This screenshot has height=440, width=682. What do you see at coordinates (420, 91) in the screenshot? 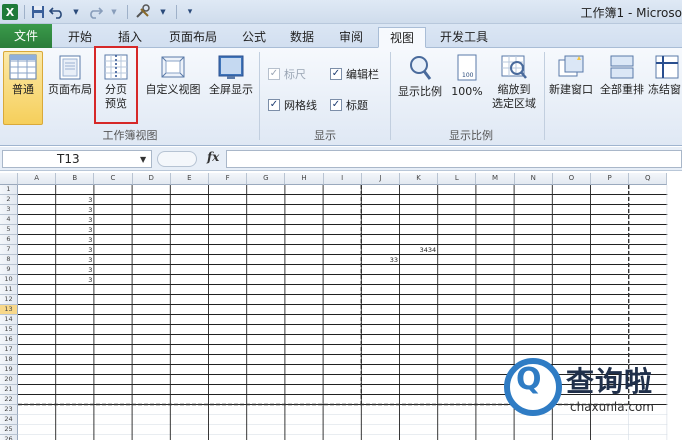
I see `zoom-label: 显示比例` at bounding box center [420, 91].